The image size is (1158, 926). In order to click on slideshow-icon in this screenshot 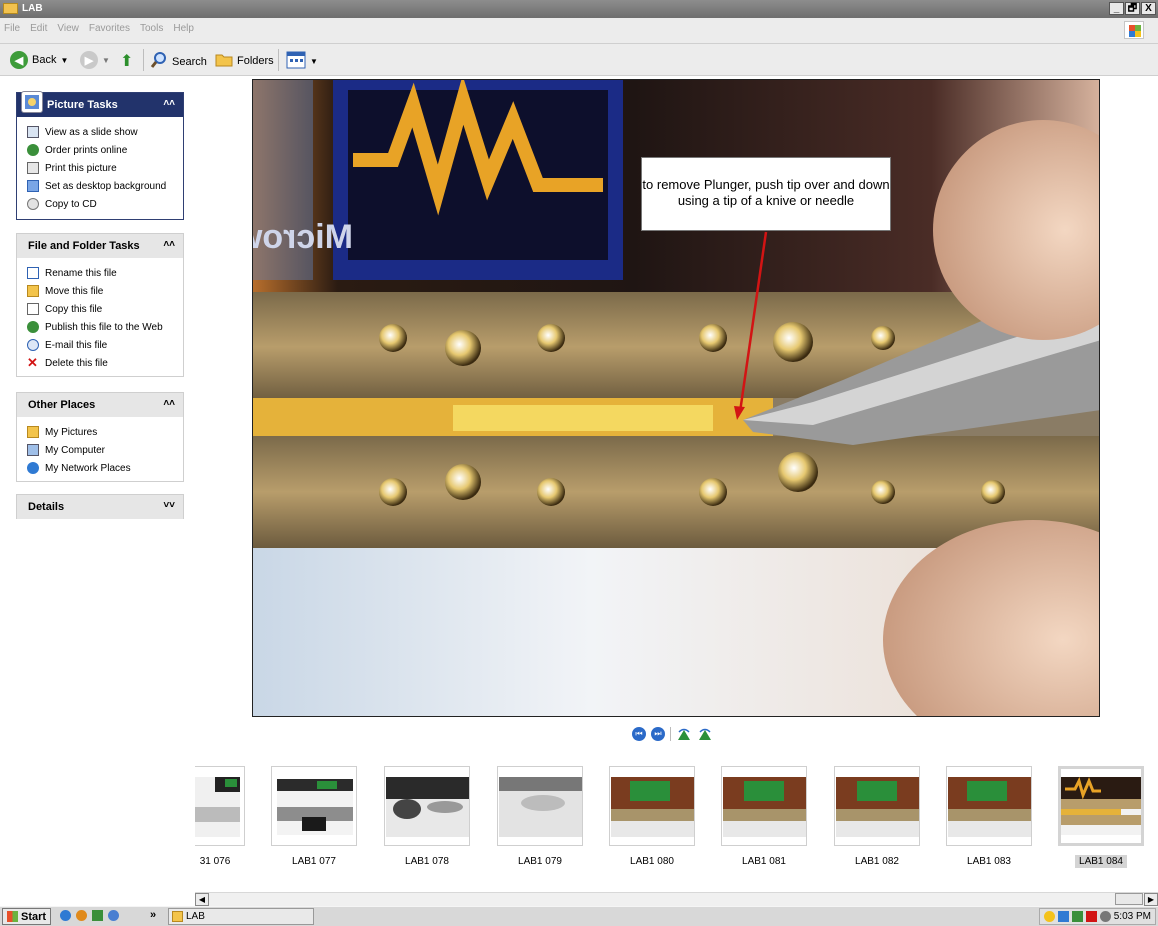, I will do `click(33, 132)`.